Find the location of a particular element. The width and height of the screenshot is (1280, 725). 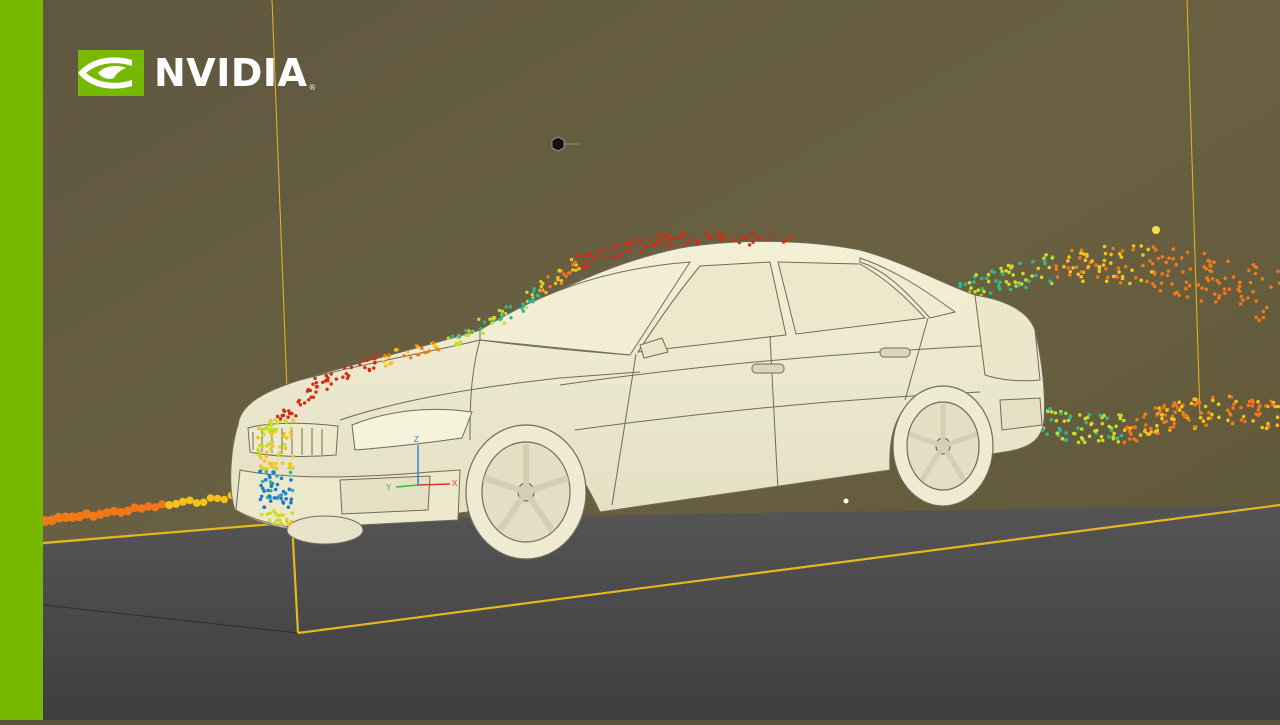

wheel-rear is located at coordinates (943, 446).